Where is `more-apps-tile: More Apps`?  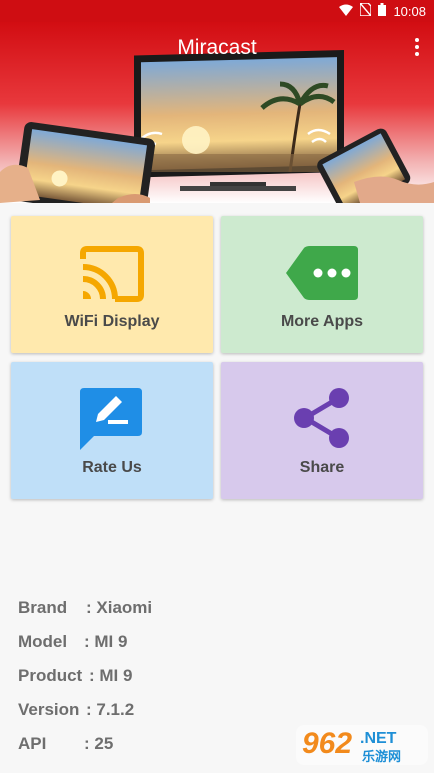
more-apps-tile: More Apps is located at coordinates (322, 284).